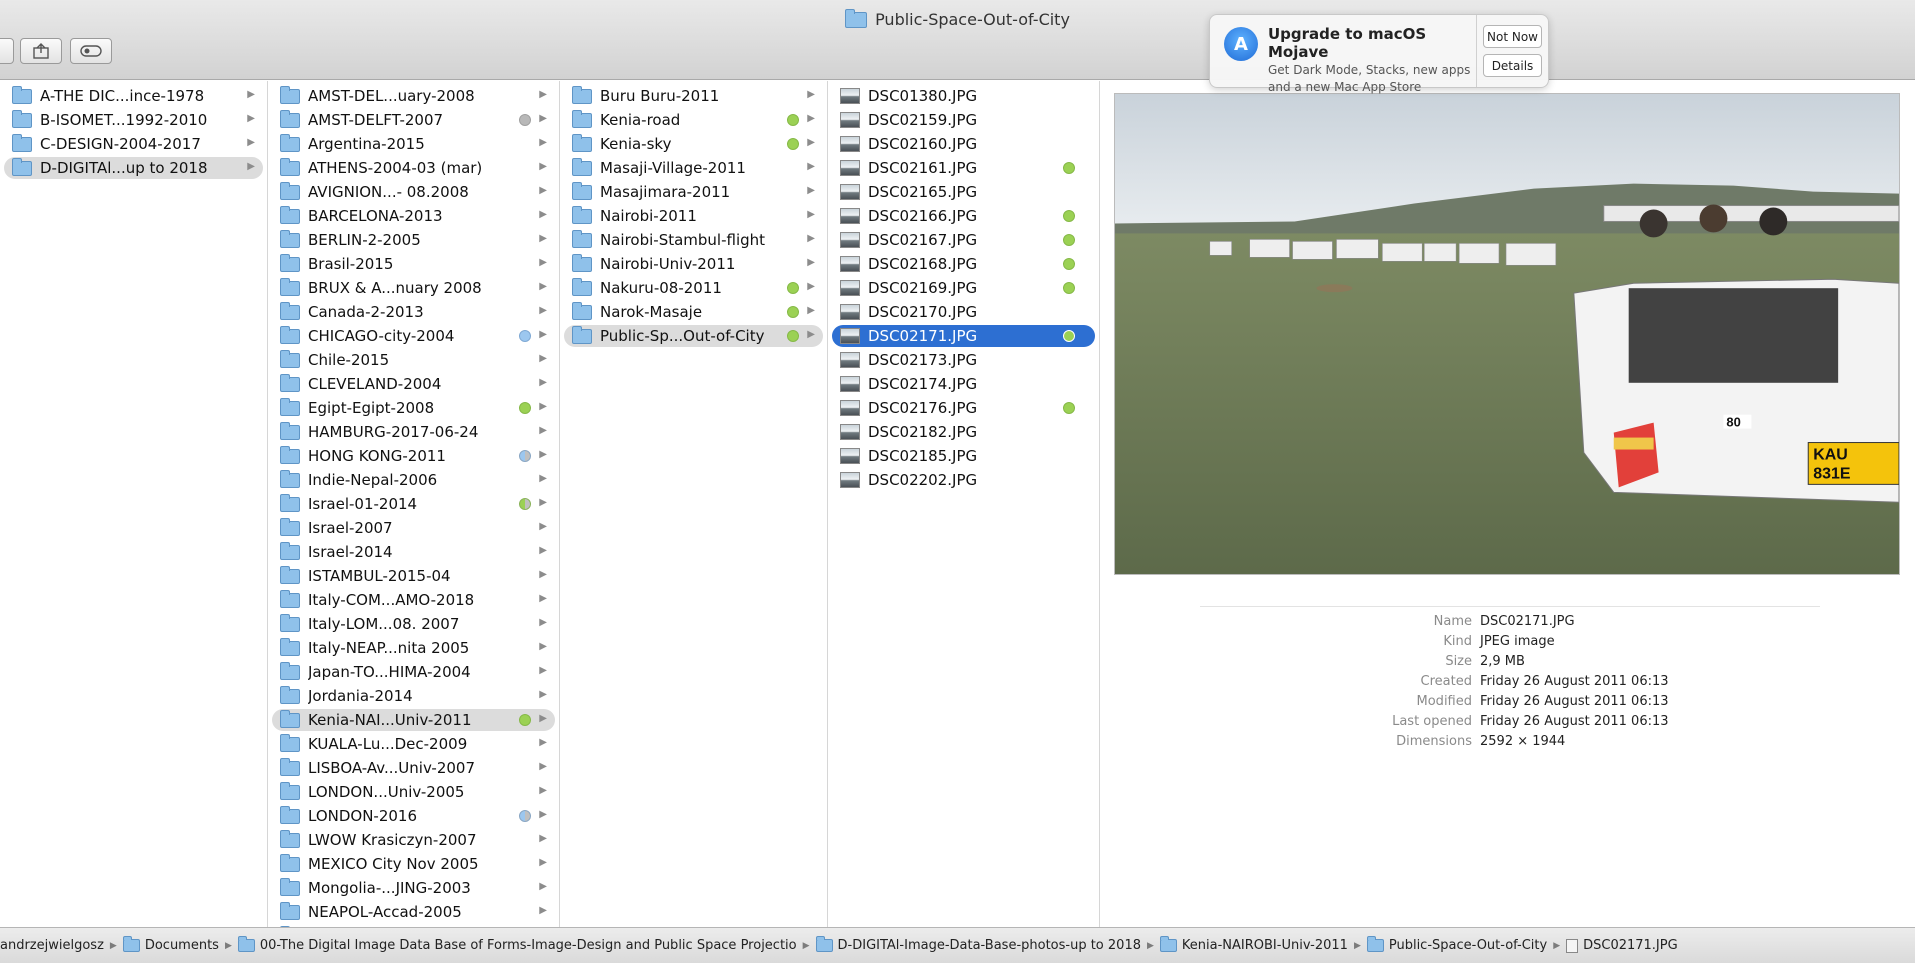 This screenshot has height=963, width=1915. What do you see at coordinates (133, 96) in the screenshot?
I see `list-item: A-THE DIC...ince-1978 ▶` at bounding box center [133, 96].